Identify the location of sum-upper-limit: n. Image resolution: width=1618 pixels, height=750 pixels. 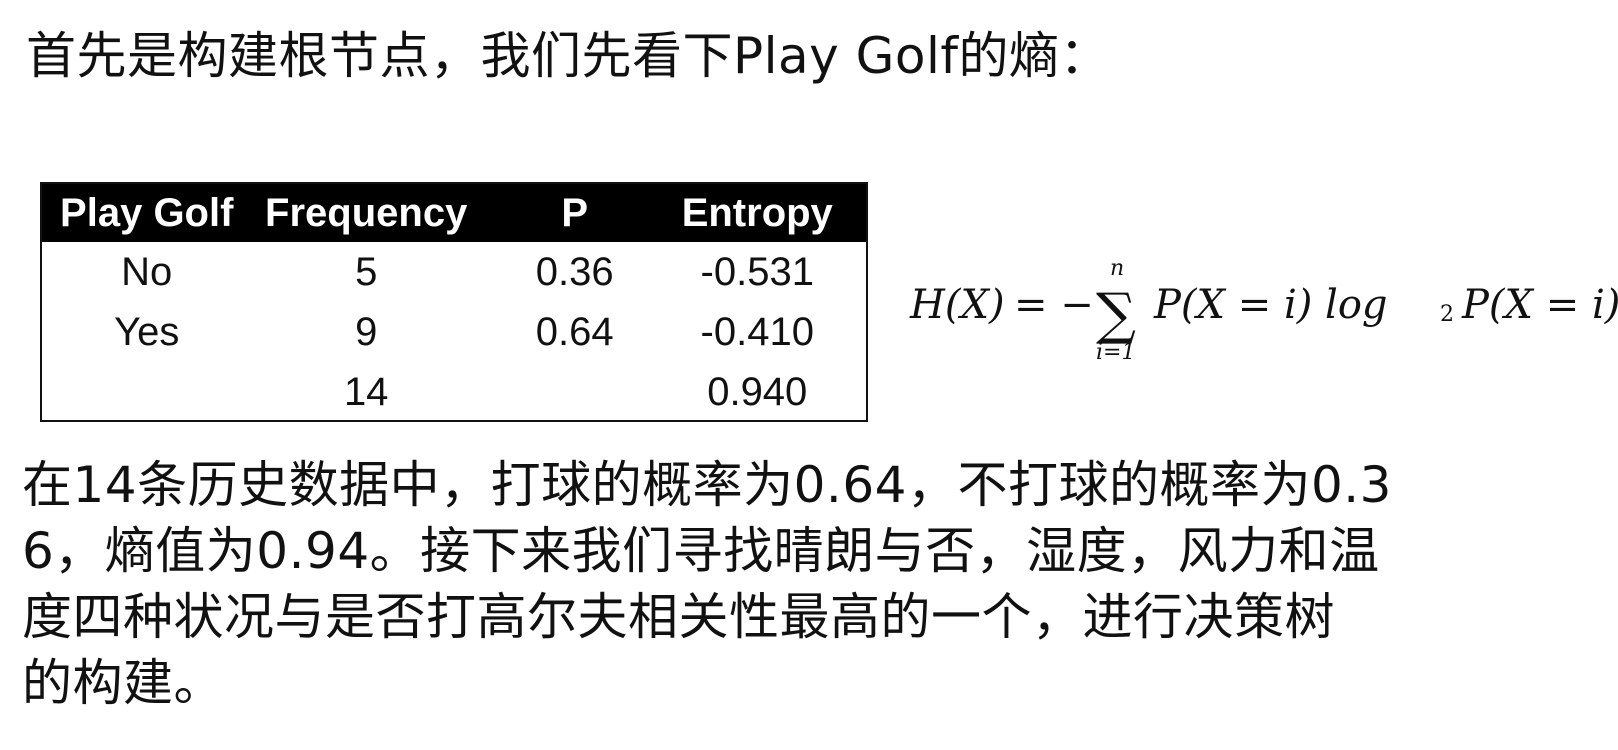
(1117, 268).